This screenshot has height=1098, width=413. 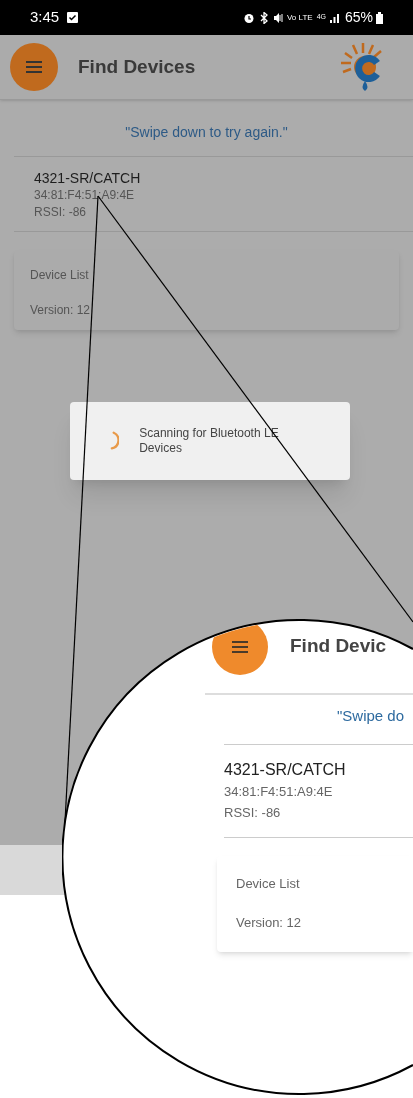 I want to click on alarm-icon, so click(x=248, y=17).